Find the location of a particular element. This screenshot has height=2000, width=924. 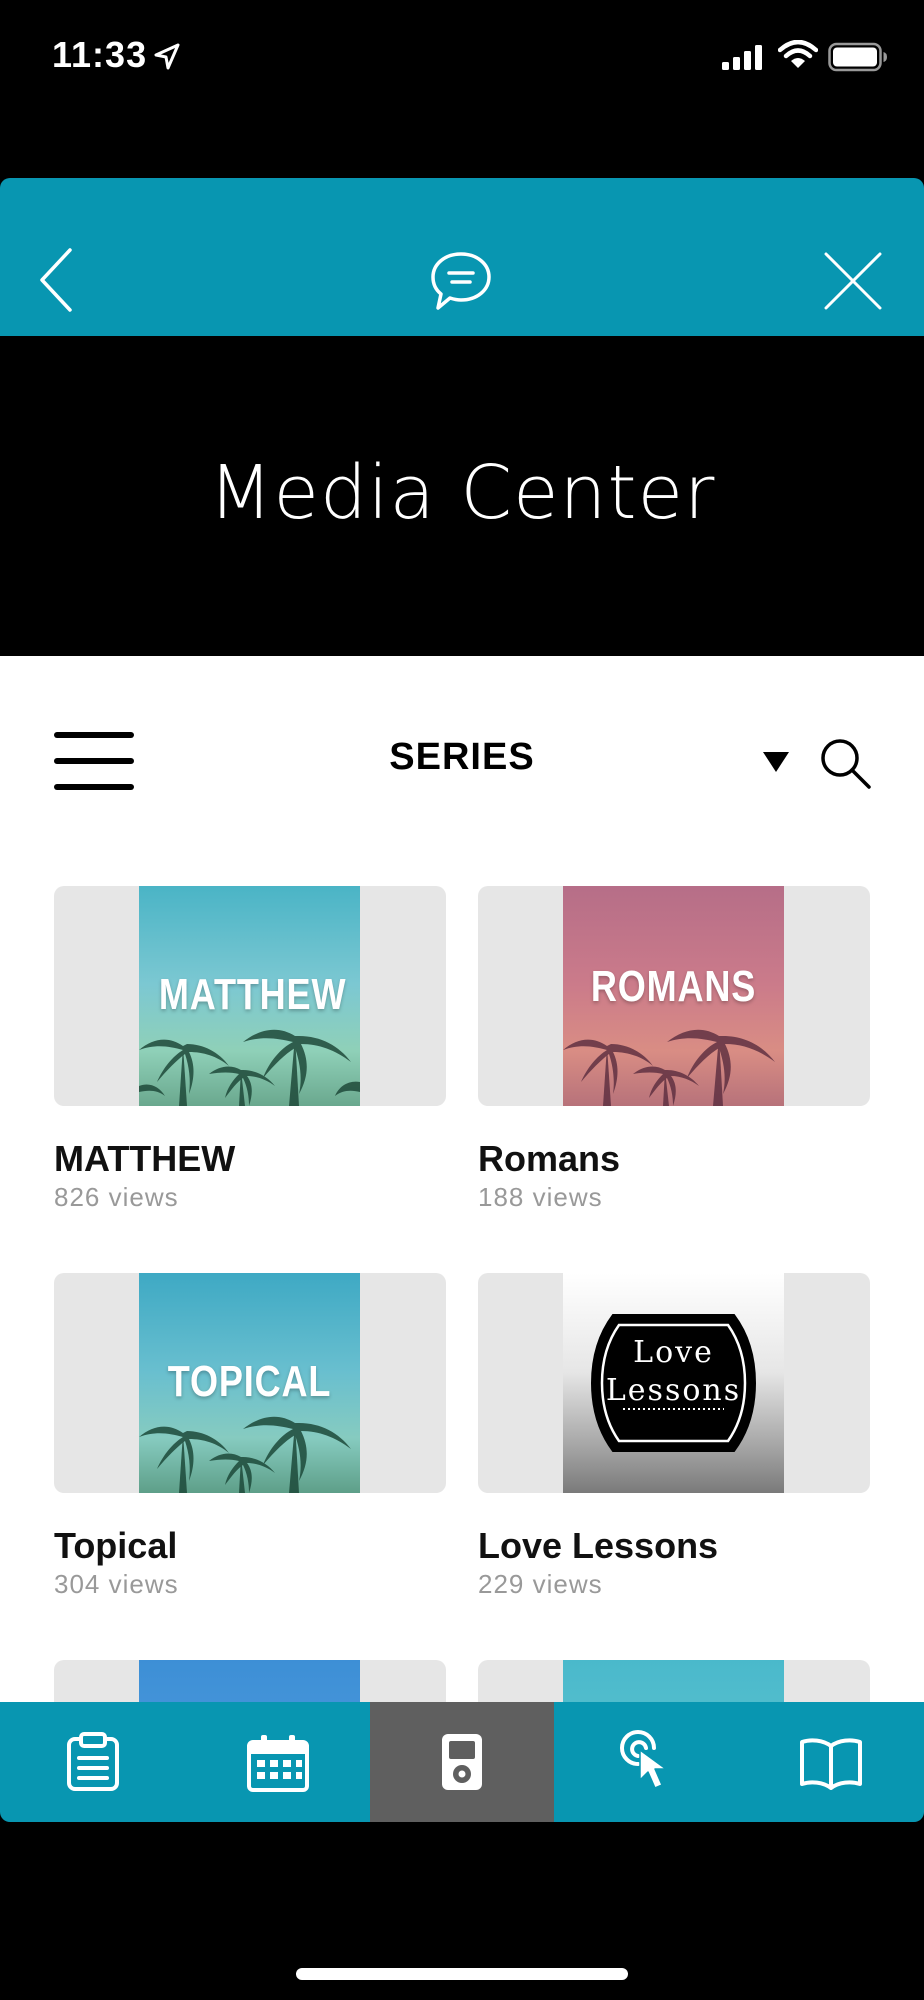

series-title: MATTHEW is located at coordinates (144, 1159).